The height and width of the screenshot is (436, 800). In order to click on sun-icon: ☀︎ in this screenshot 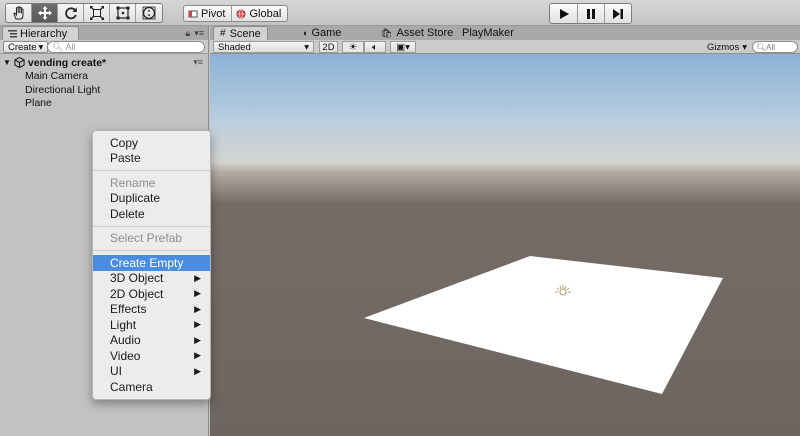, I will do `click(353, 47)`.